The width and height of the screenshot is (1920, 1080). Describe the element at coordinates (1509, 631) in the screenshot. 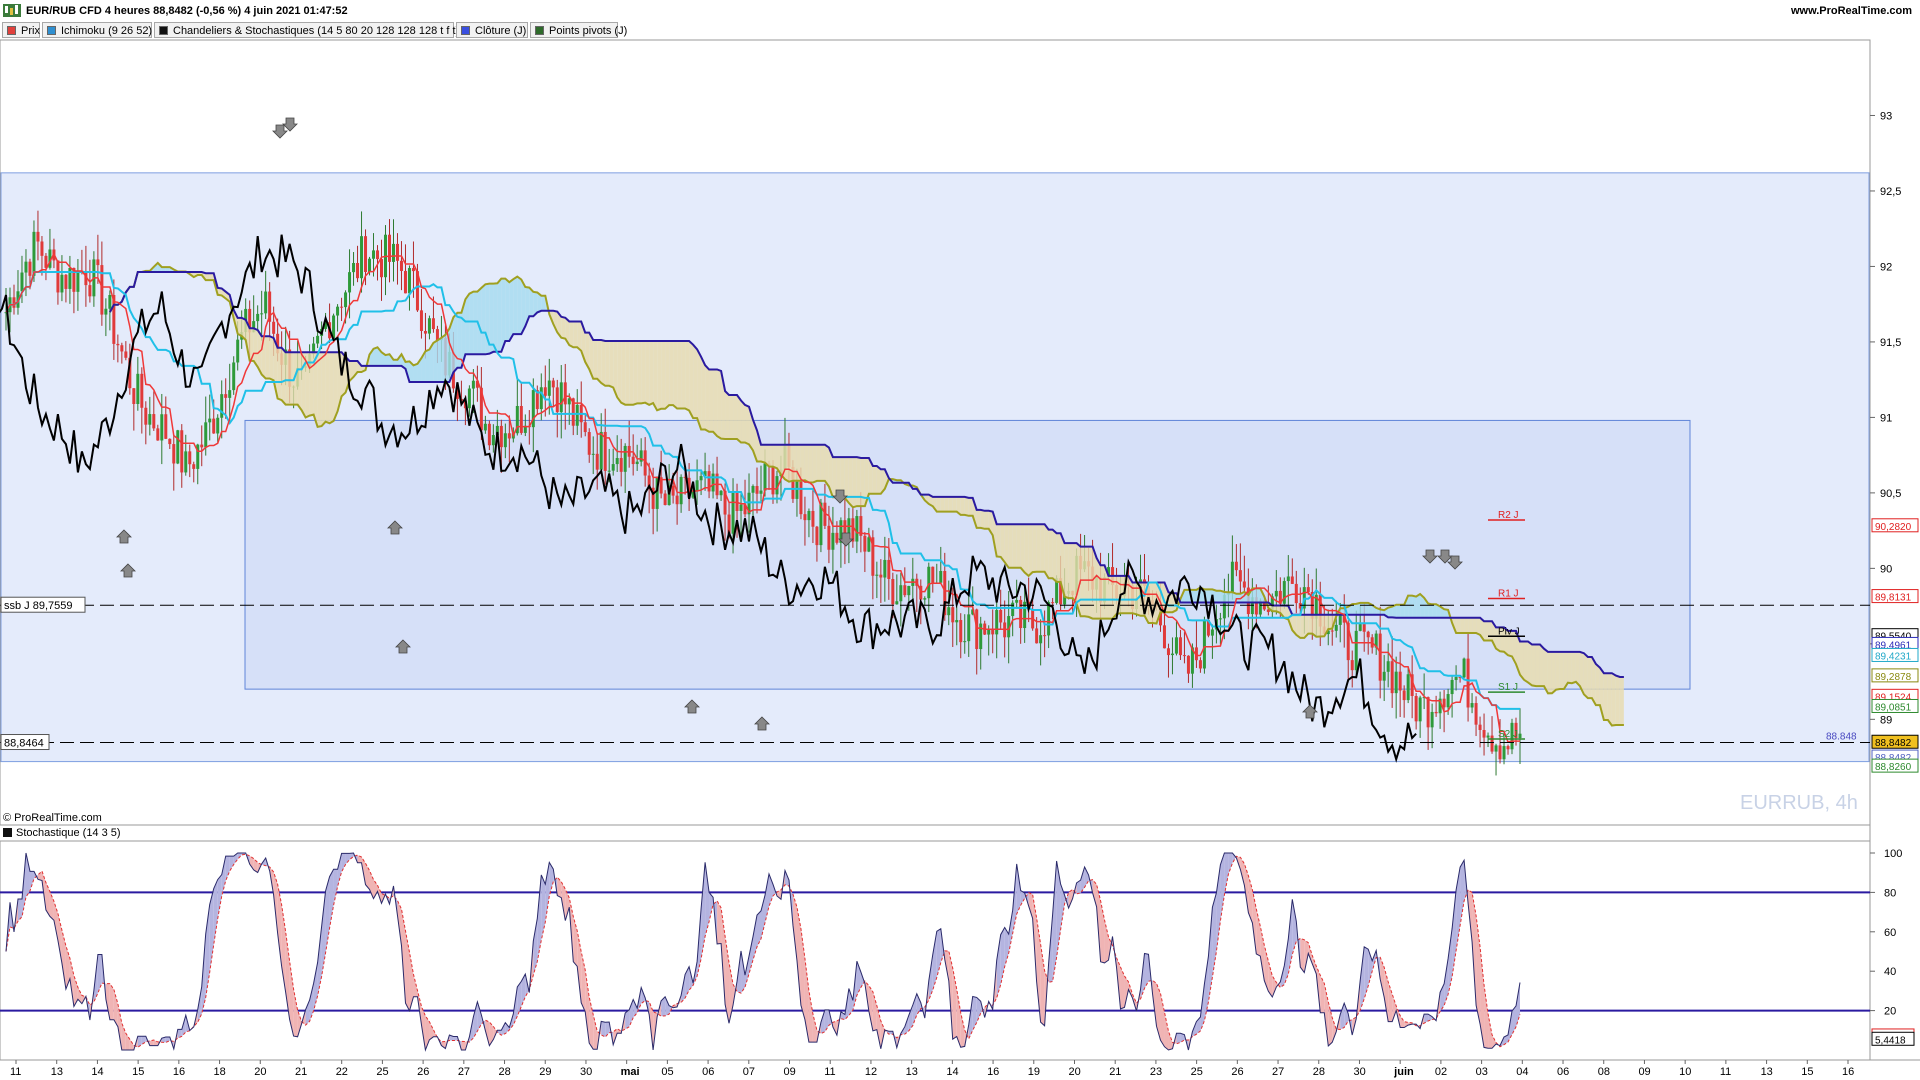

I see `pivot-label: Piv J` at that location.